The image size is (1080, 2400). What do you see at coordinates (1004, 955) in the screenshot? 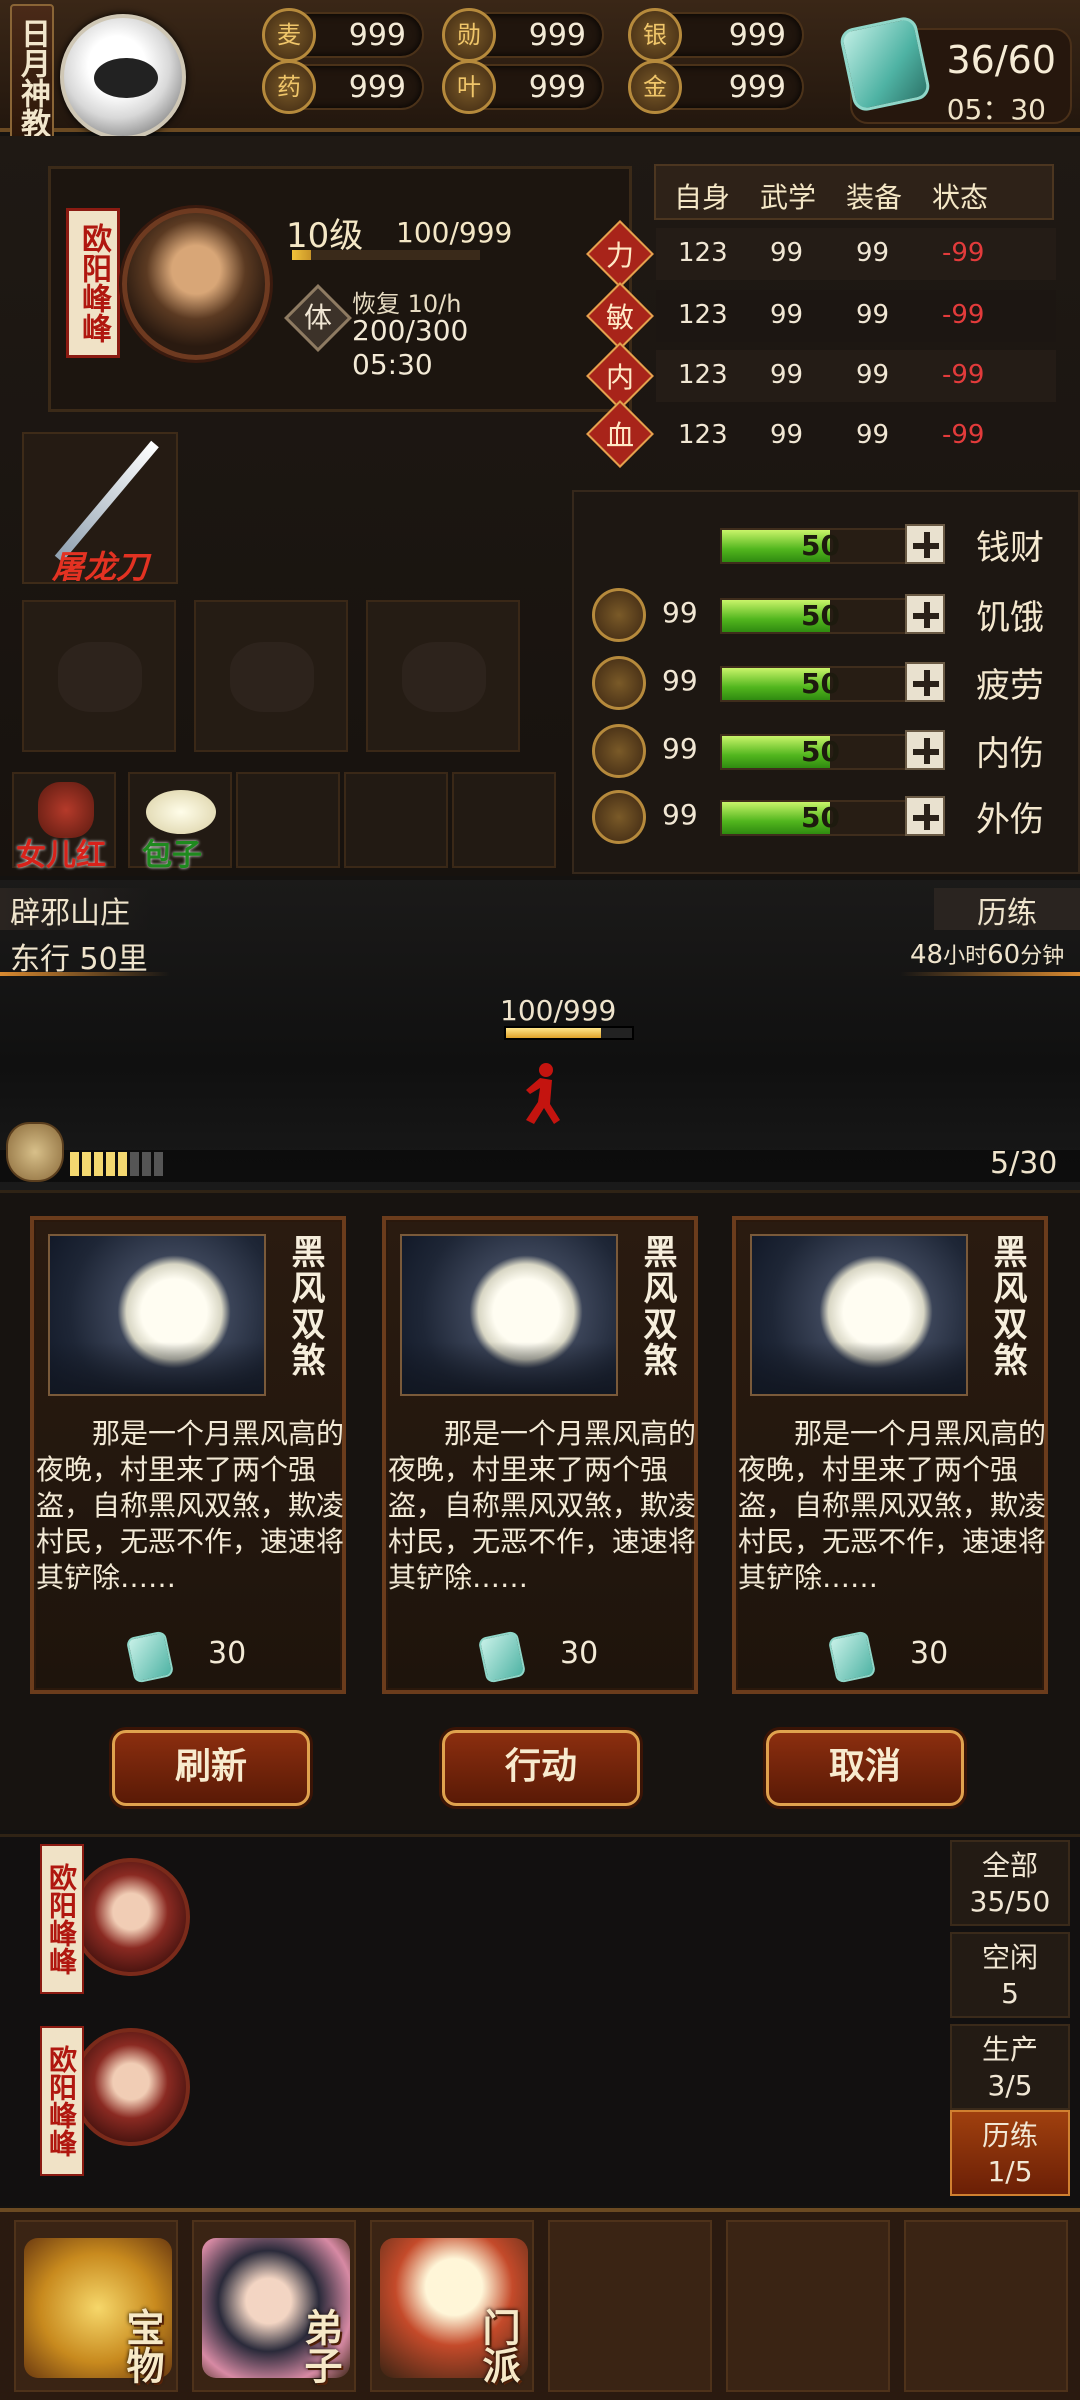
I see `eta-minutes: 60` at bounding box center [1004, 955].